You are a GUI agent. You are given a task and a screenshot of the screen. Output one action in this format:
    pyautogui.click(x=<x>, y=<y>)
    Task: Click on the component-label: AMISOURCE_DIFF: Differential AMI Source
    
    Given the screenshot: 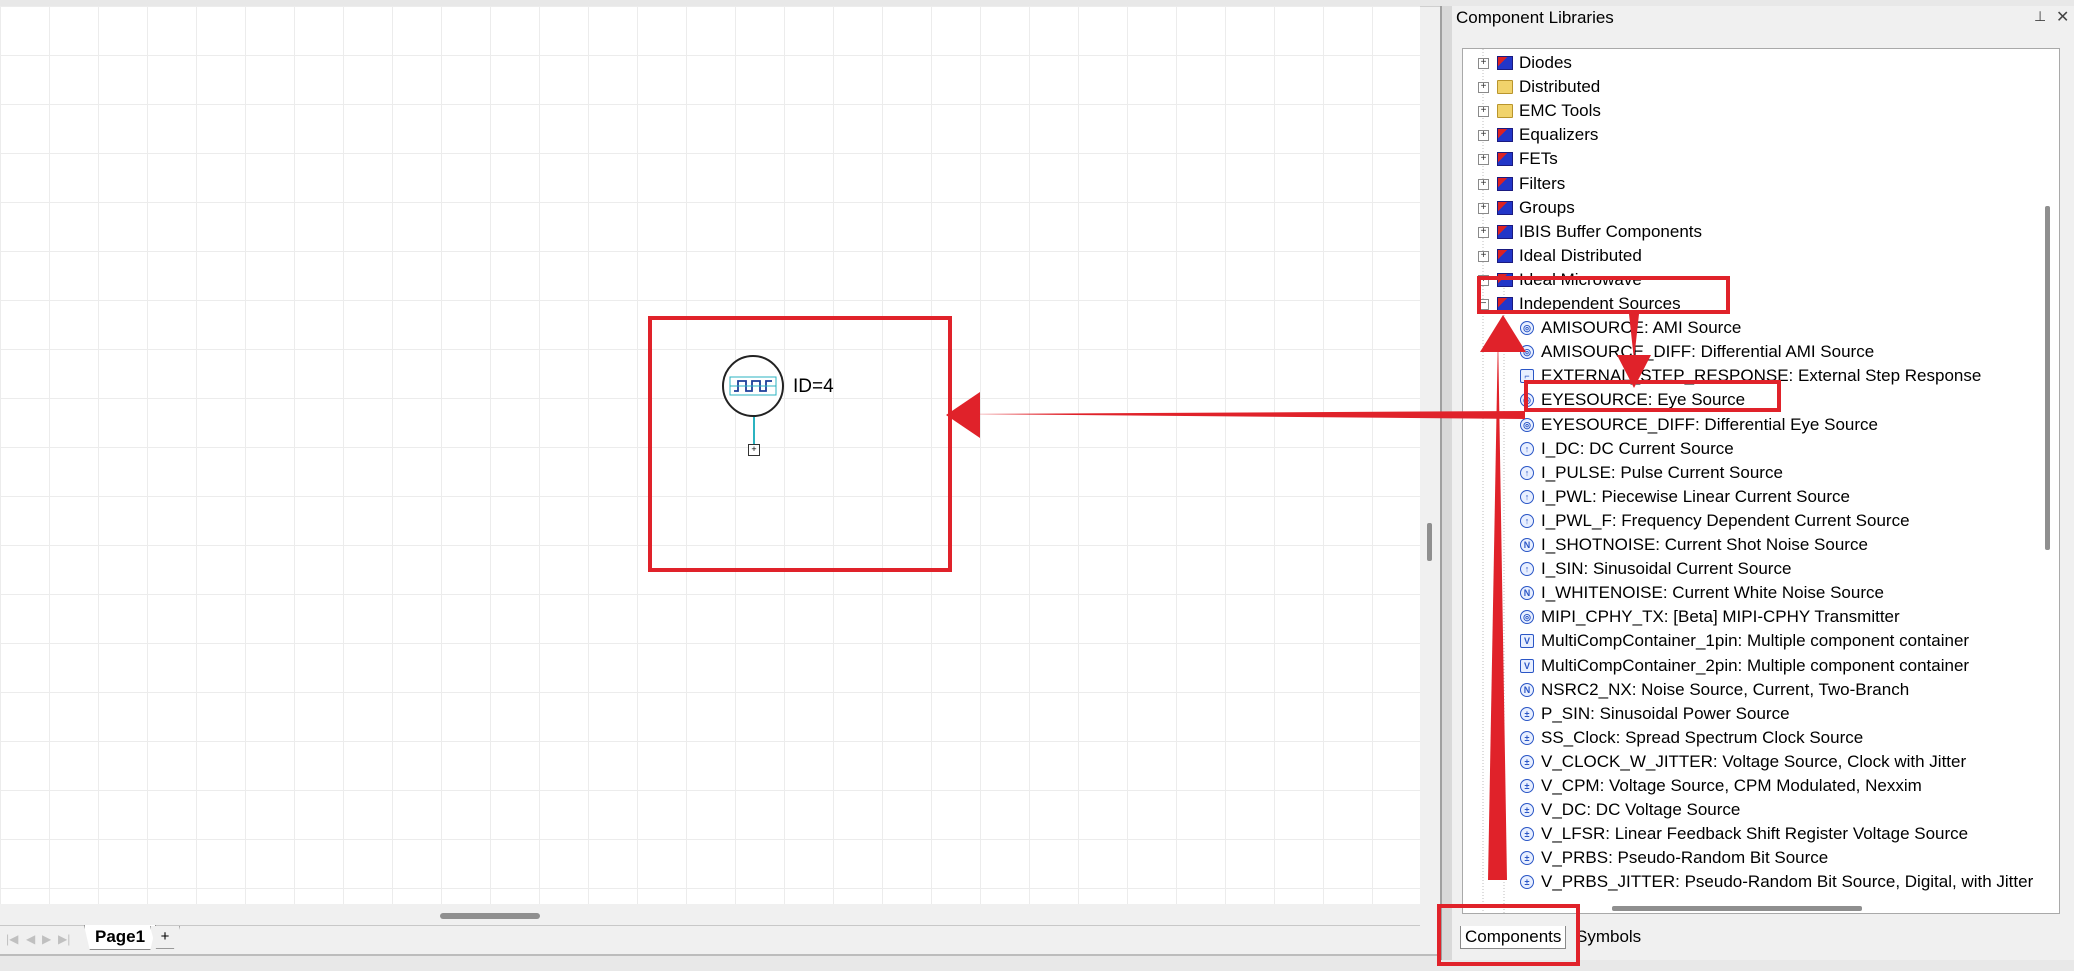 What is the action you would take?
    pyautogui.click(x=1708, y=352)
    